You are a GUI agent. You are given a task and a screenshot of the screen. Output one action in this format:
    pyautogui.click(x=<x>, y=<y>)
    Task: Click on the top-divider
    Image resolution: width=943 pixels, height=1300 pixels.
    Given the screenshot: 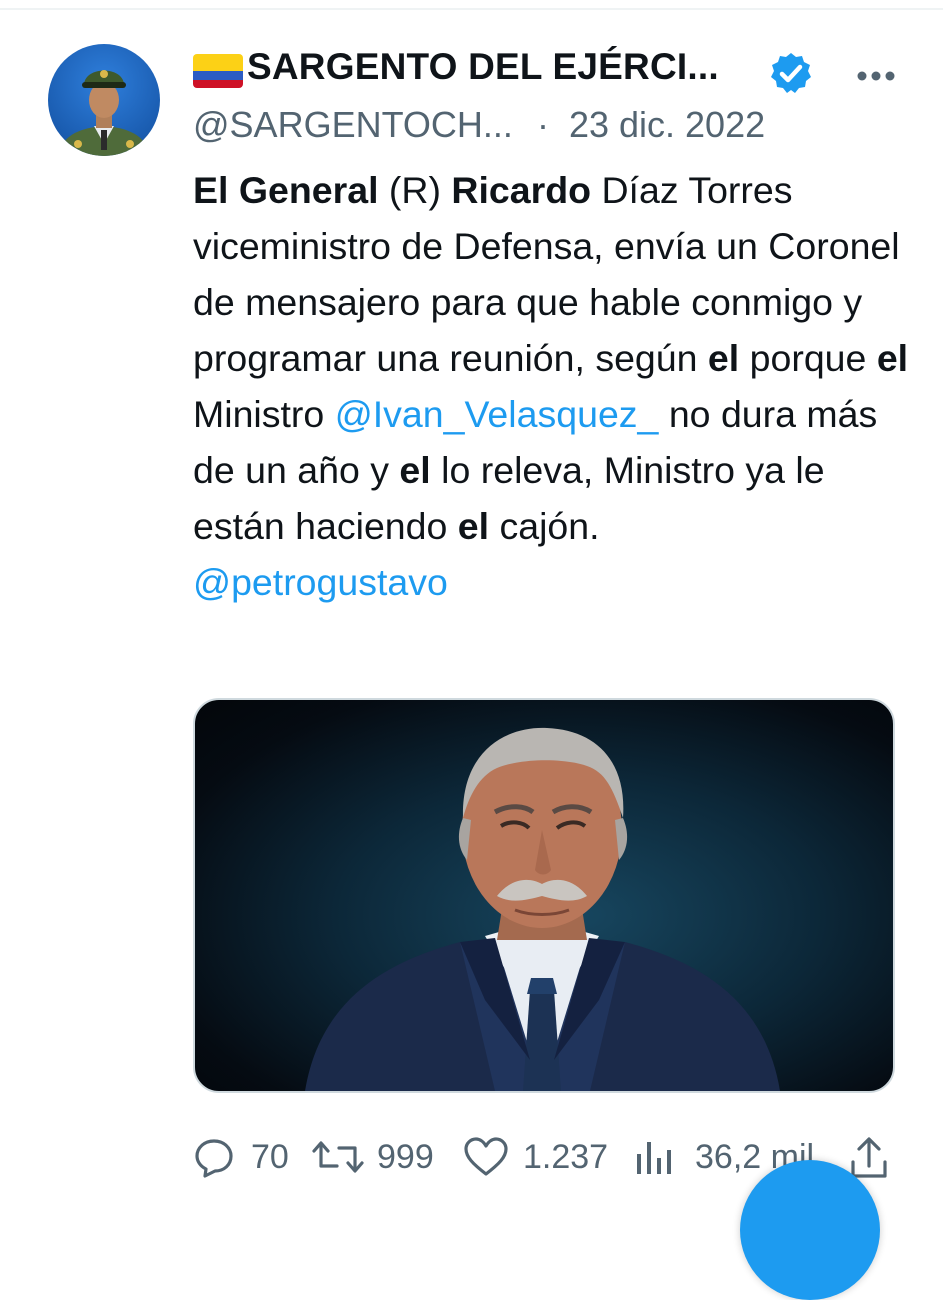 What is the action you would take?
    pyautogui.click(x=471, y=5)
    